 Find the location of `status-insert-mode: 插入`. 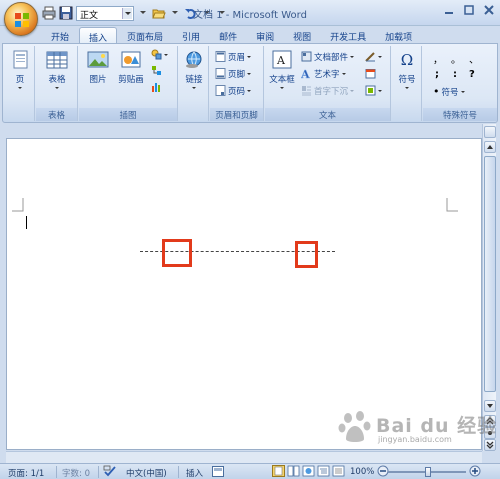

status-insert-mode: 插入 is located at coordinates (194, 473).